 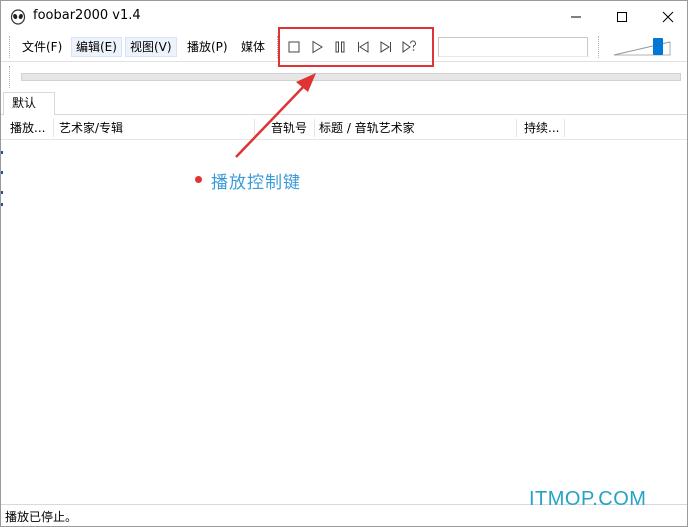 I want to click on menu-library: 媒体, so click(x=253, y=47).